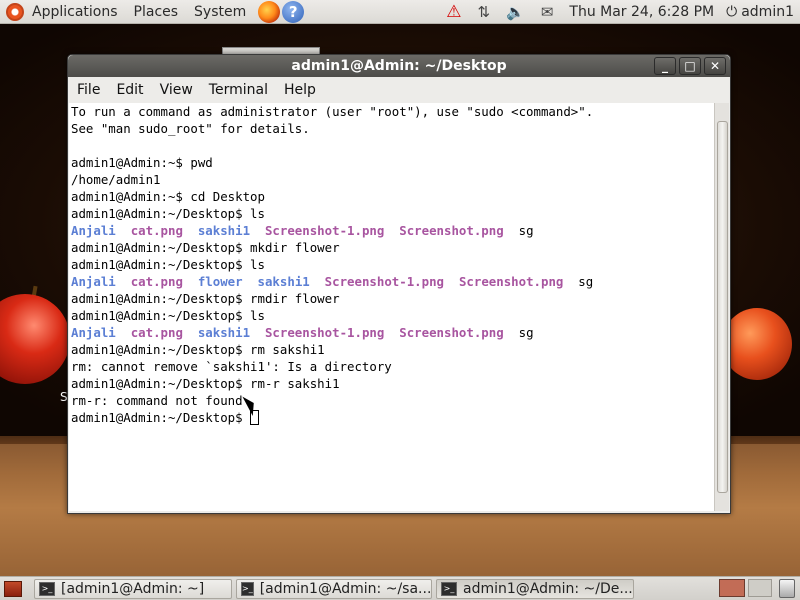  I want to click on mail-icon: ✉, so click(547, 12).